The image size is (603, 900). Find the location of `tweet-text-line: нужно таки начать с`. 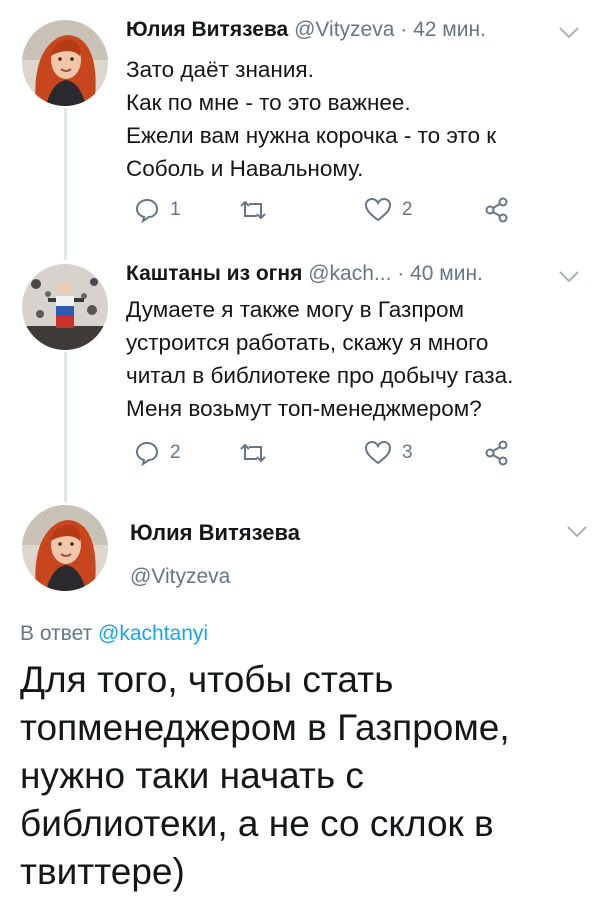

tweet-text-line: нужно таки начать с is located at coordinates (192, 775).